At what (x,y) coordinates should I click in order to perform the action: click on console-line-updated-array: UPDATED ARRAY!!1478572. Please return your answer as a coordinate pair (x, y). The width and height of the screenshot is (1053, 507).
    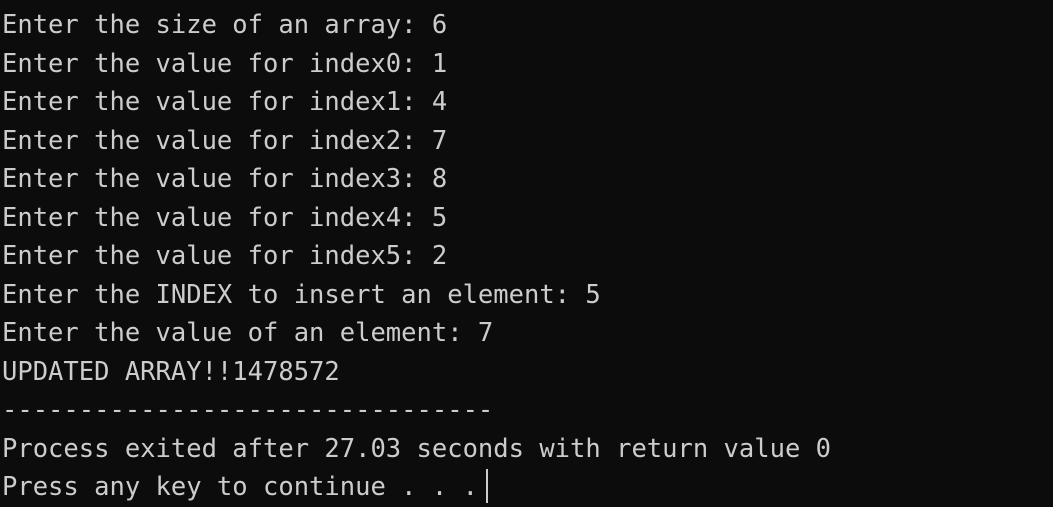
    Looking at the image, I should click on (171, 371).